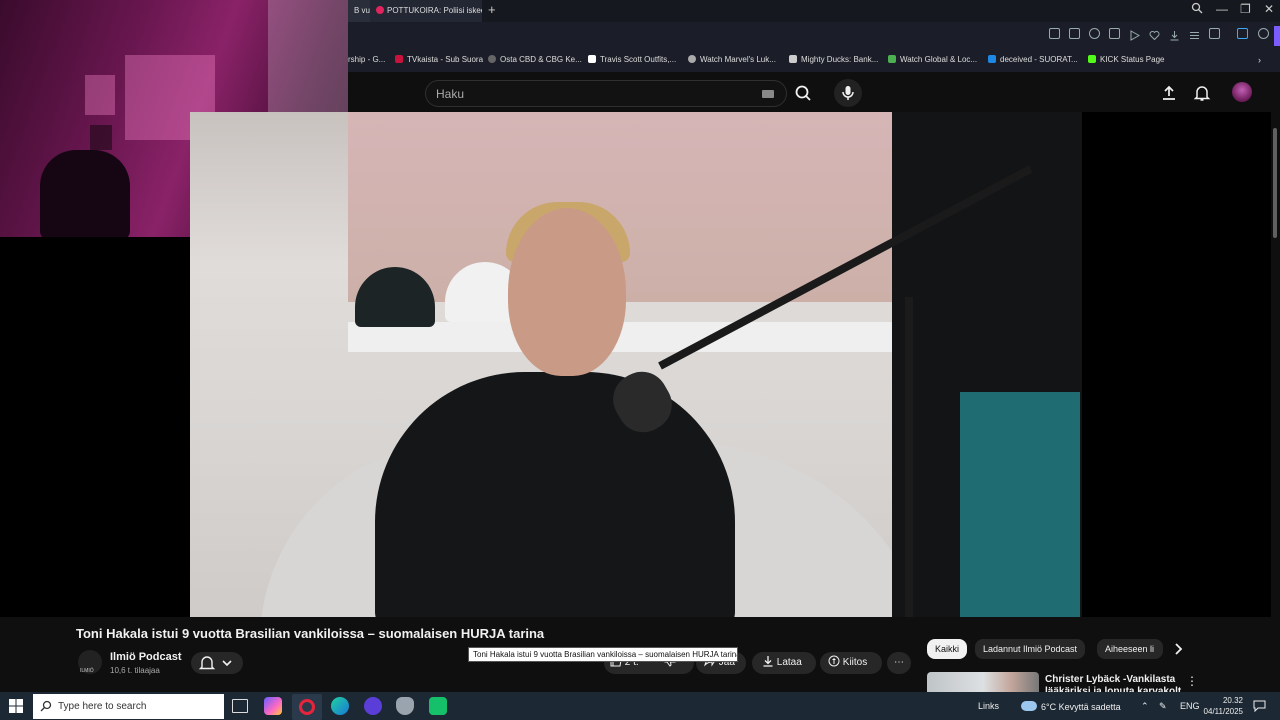 This screenshot has height=720, width=1280. I want to click on taskbar-search-input: Type here to search, so click(102, 706).